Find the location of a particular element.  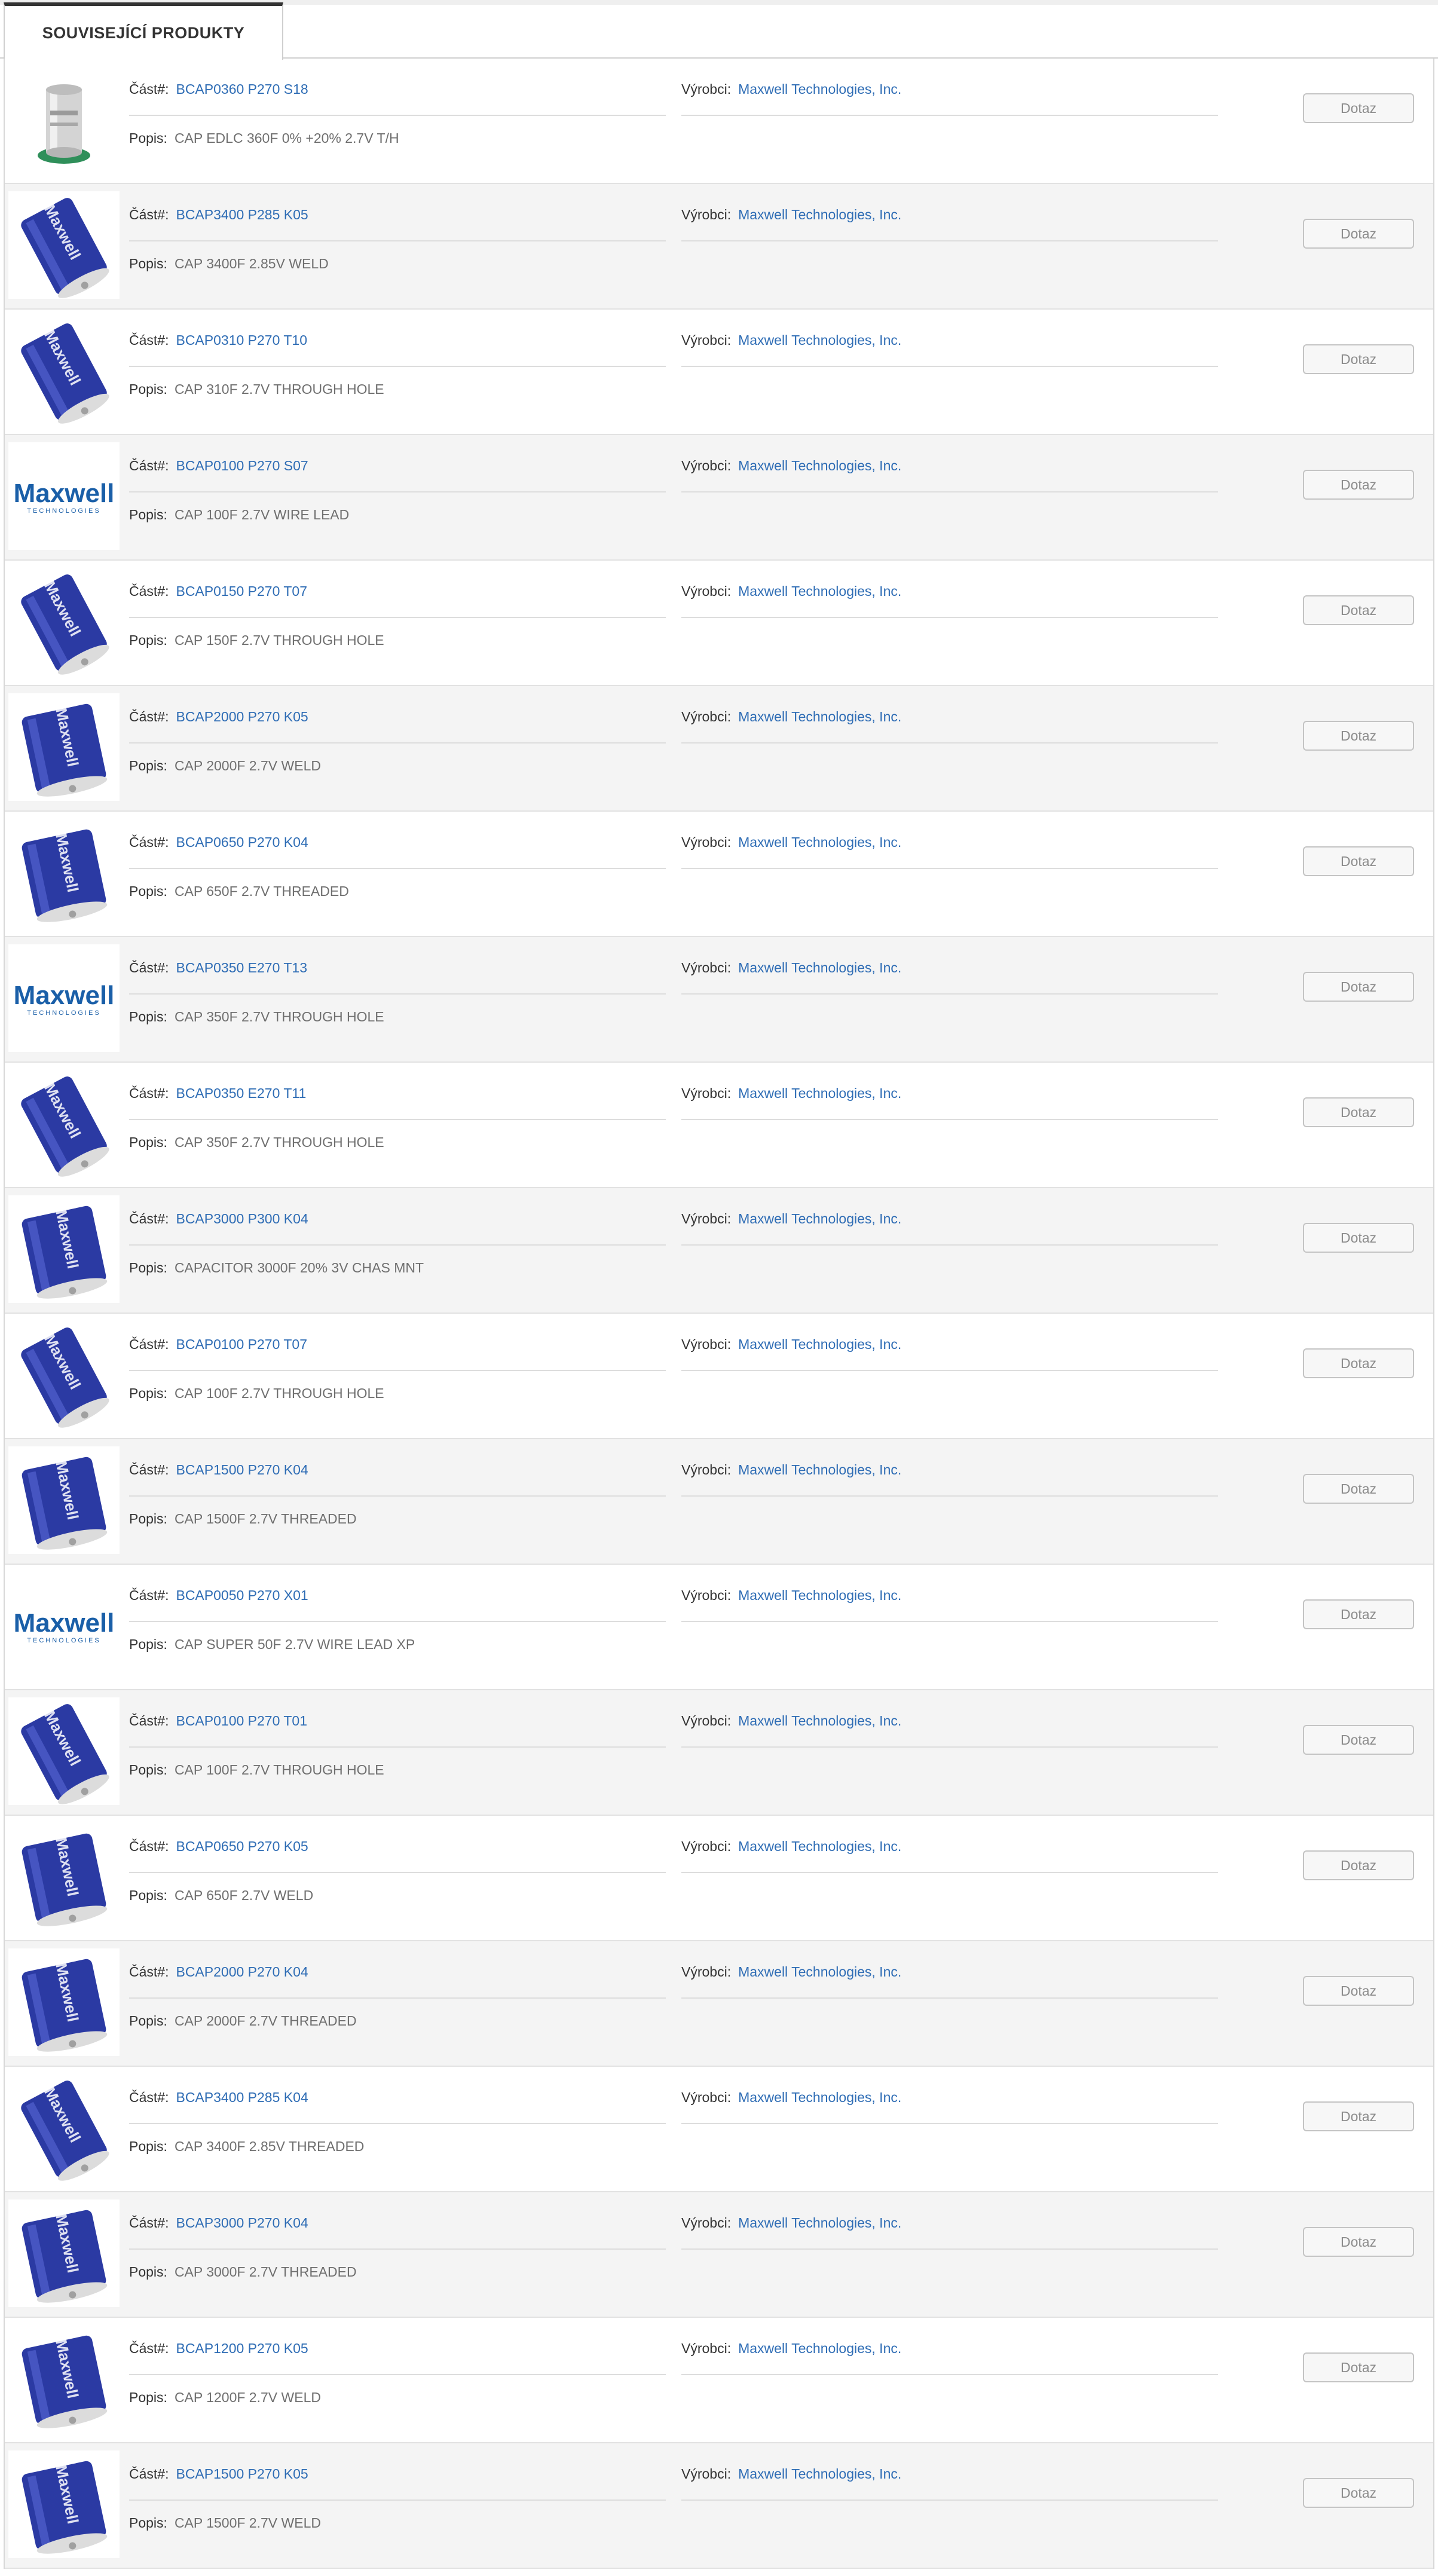

part-number-link: BCAP0150 P270 T07 is located at coordinates (241, 591).